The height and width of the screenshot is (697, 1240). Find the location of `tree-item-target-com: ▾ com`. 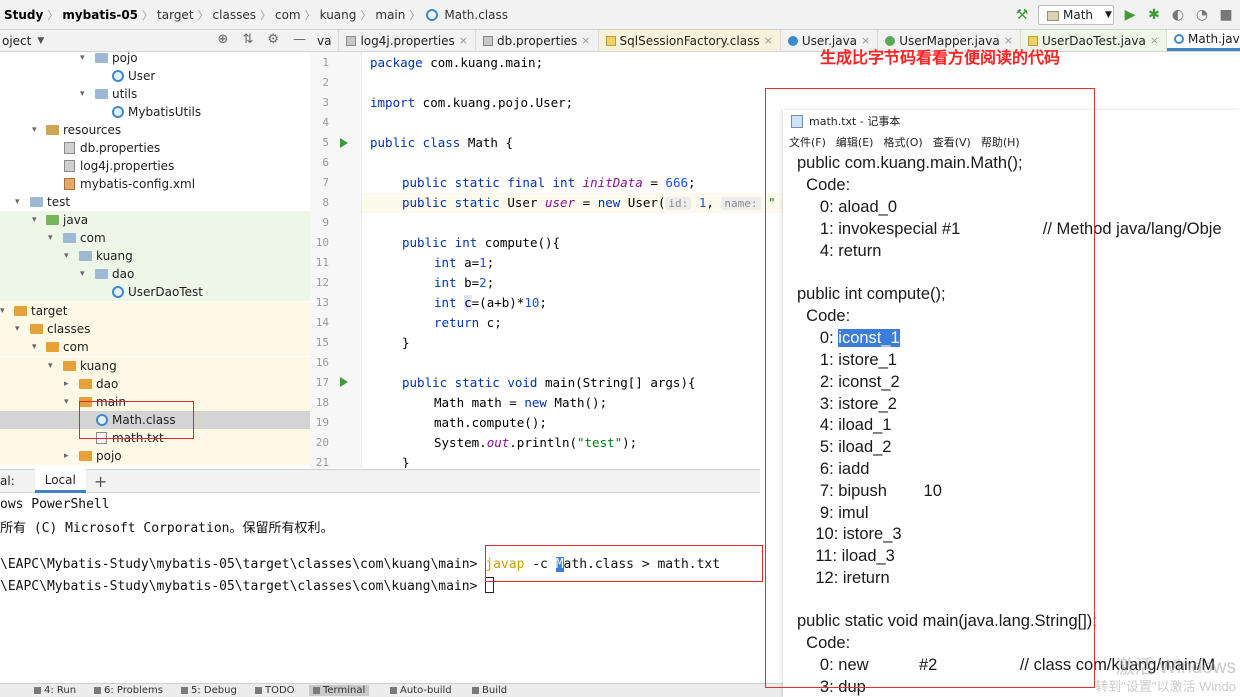

tree-item-target-com: ▾ com is located at coordinates (155, 347).